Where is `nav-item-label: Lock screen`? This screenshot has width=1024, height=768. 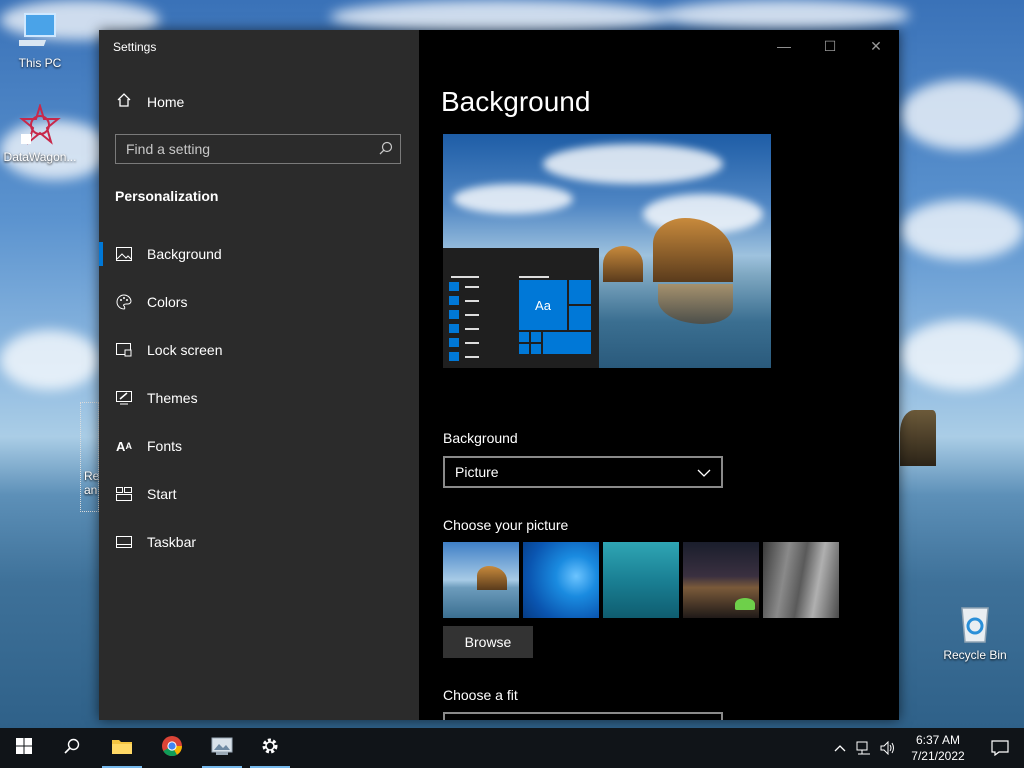 nav-item-label: Lock screen is located at coordinates (185, 350).